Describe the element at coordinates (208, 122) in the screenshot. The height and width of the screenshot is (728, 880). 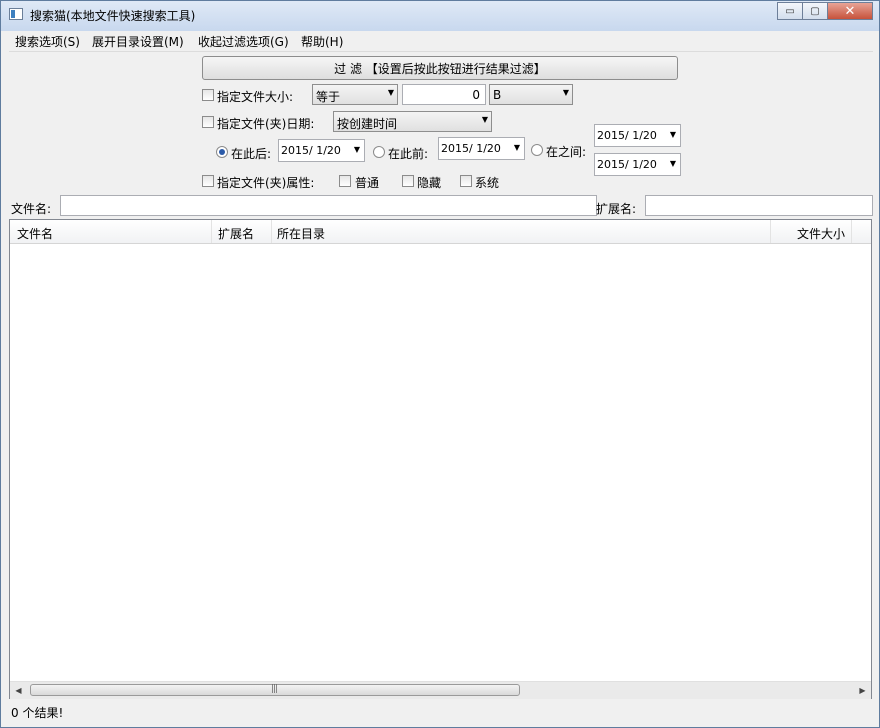
I see `date-filter-checkbox` at that location.